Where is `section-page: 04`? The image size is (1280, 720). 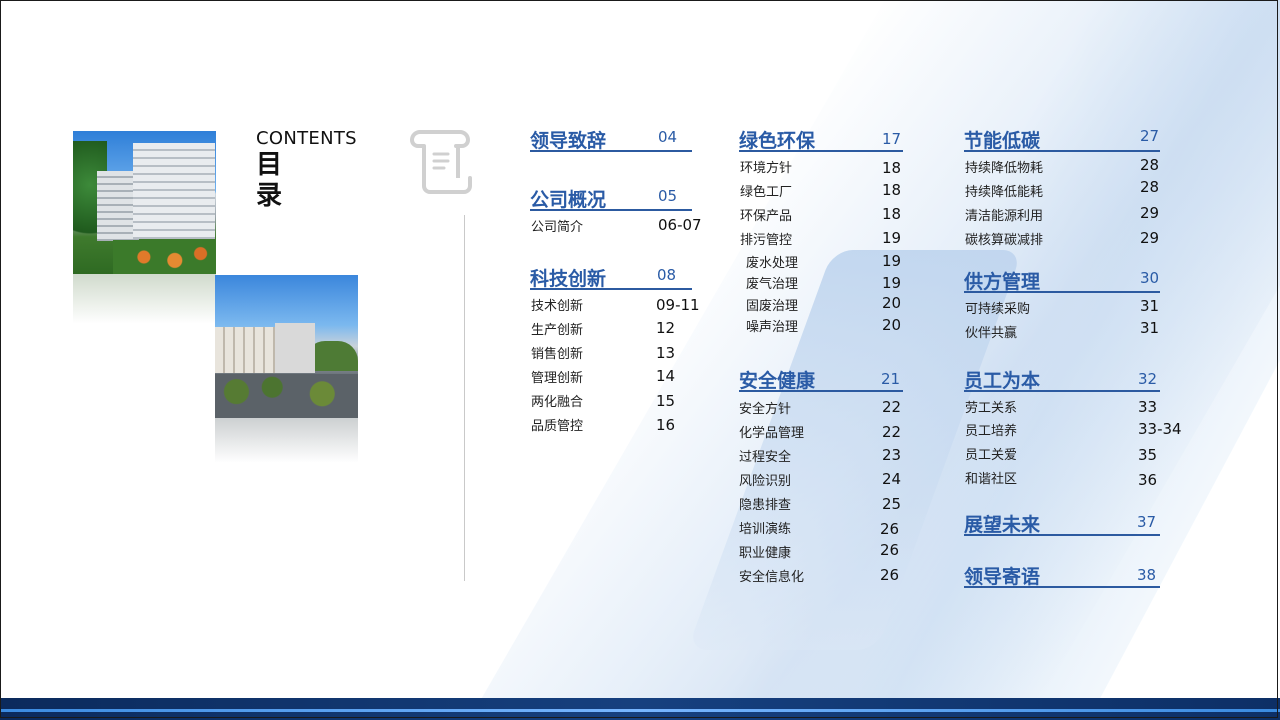
section-page: 04 is located at coordinates (668, 137).